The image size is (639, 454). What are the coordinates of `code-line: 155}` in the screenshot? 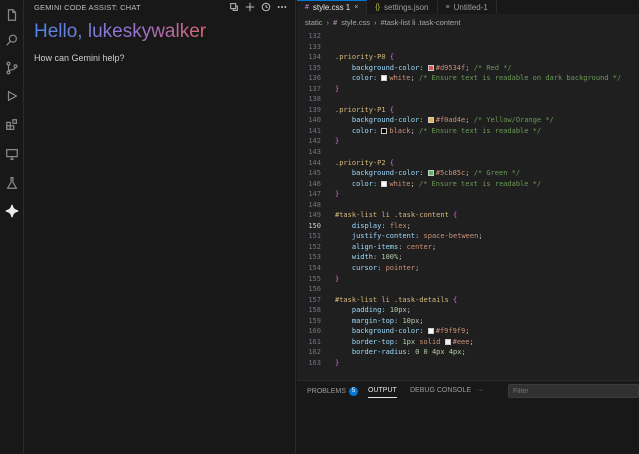 It's located at (468, 279).